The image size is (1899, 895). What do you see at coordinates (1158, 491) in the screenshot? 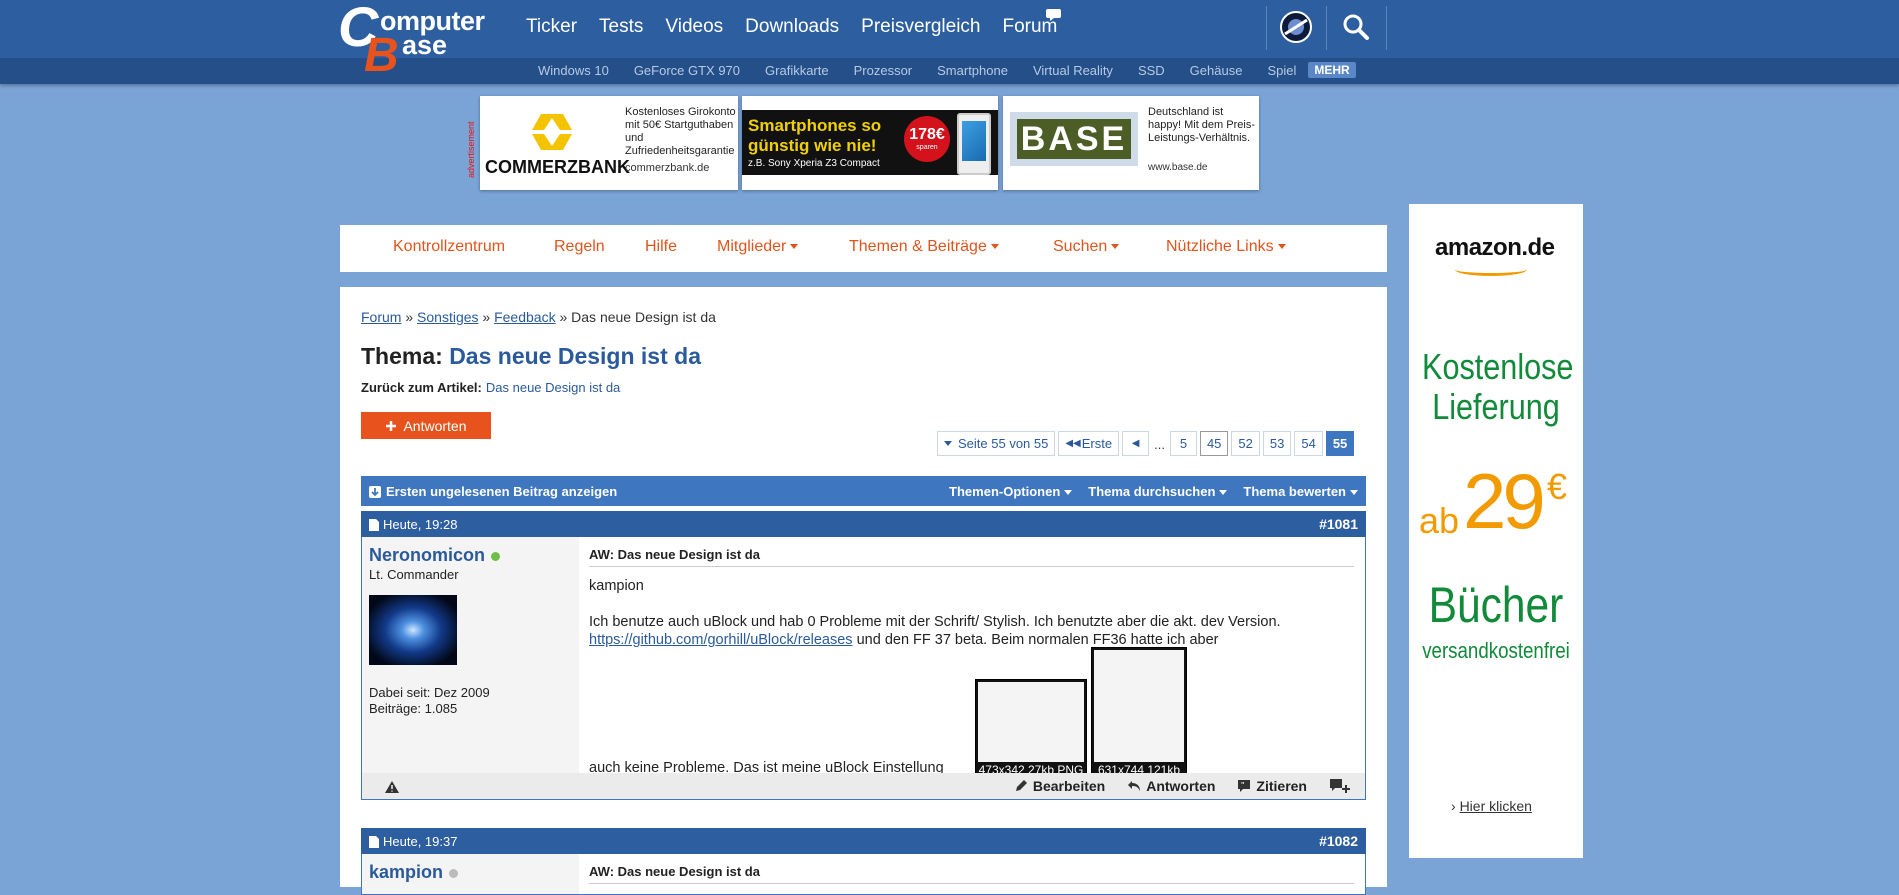
I see `thread-search-menu: Thema durchsuchen` at bounding box center [1158, 491].